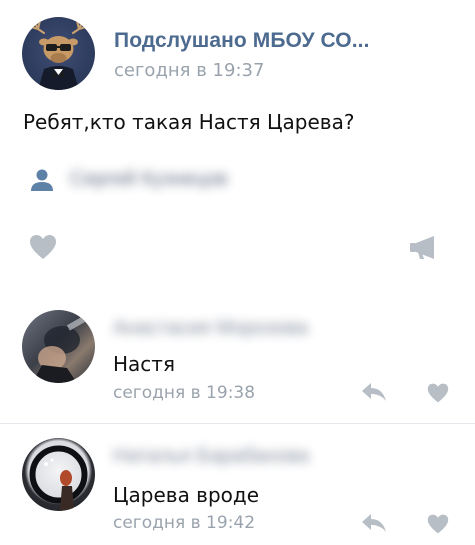  What do you see at coordinates (237, 423) in the screenshot?
I see `comment-divider` at bounding box center [237, 423].